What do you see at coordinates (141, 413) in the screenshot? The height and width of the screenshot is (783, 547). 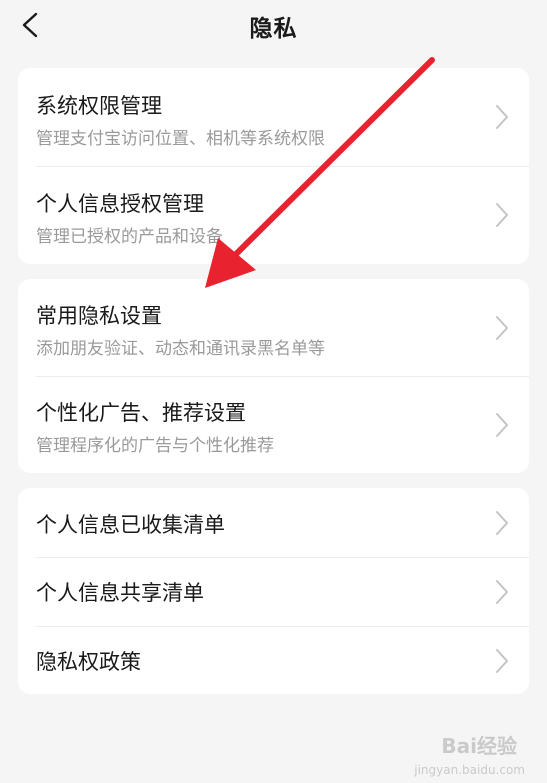 I see `item-title: 个性化广告、推荐设置` at bounding box center [141, 413].